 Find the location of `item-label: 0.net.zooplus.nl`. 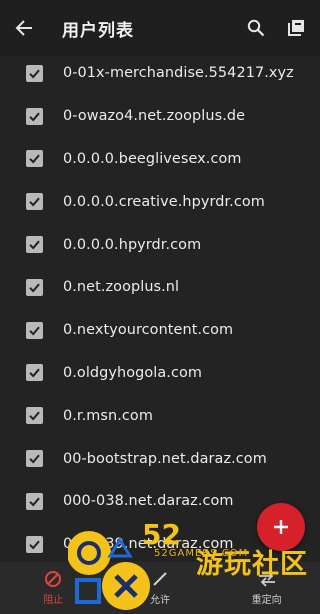

item-label: 0.net.zooplus.nl is located at coordinates (121, 287).